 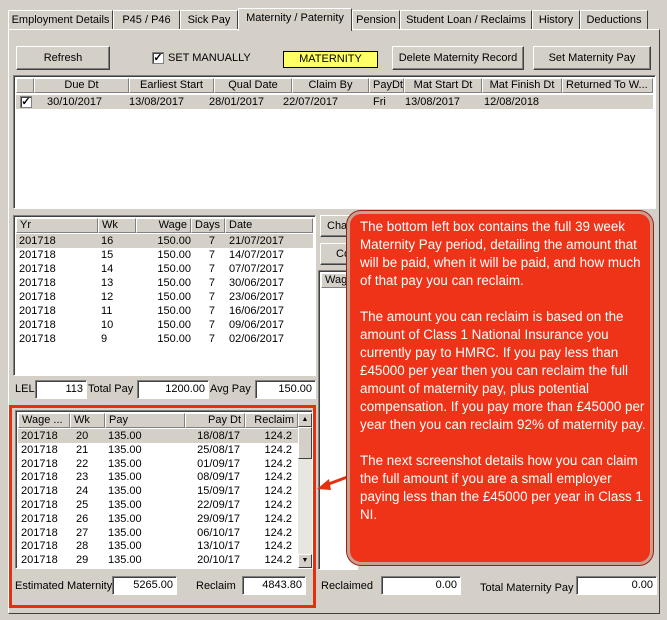 I want to click on set-manually-checkbox: ✓, so click(x=158, y=58).